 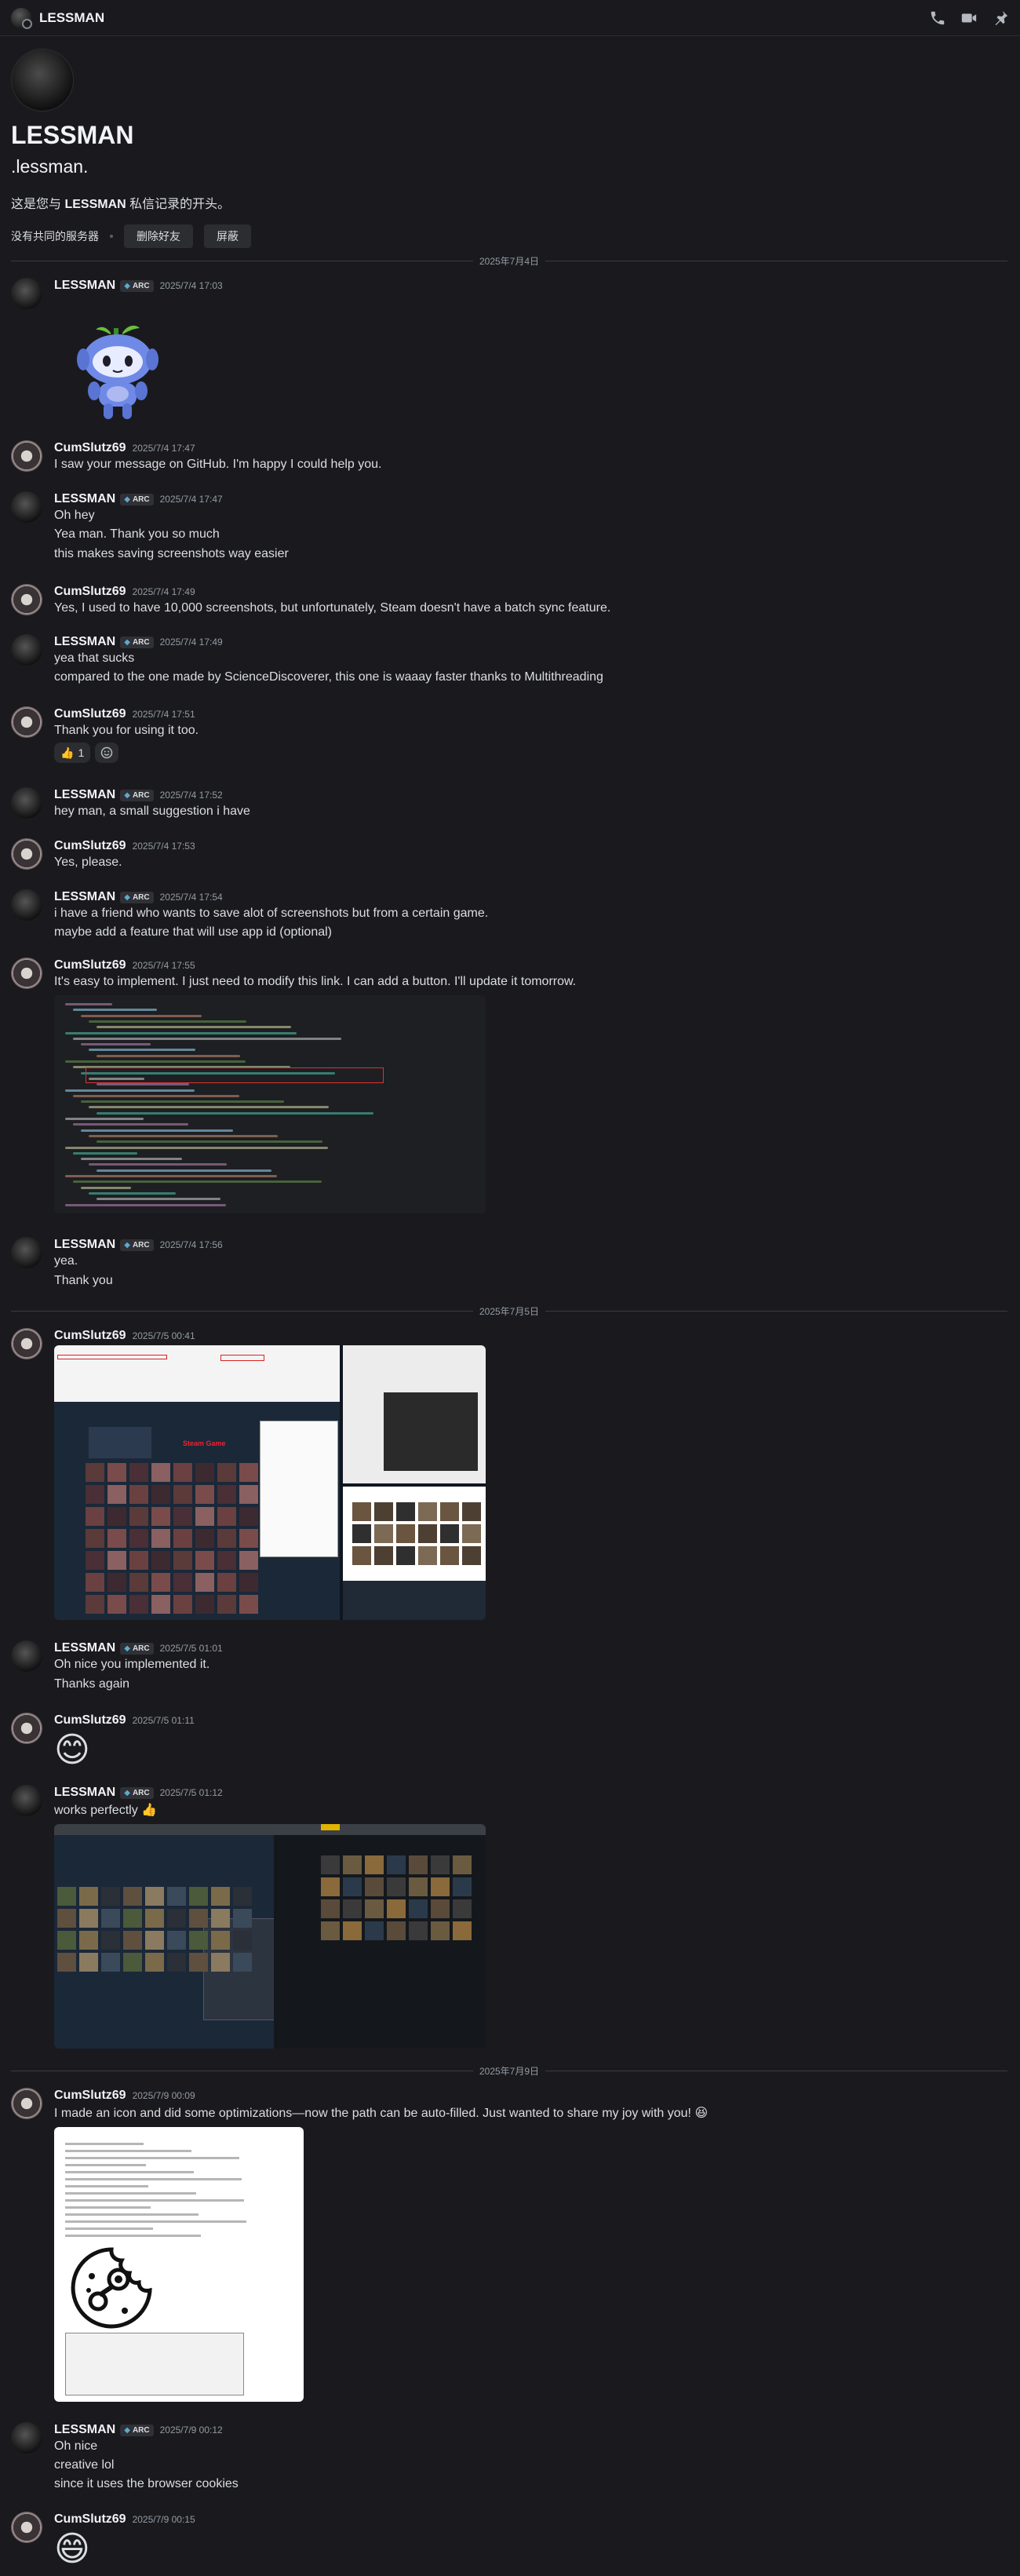 I want to click on add-reaction-button, so click(x=107, y=753).